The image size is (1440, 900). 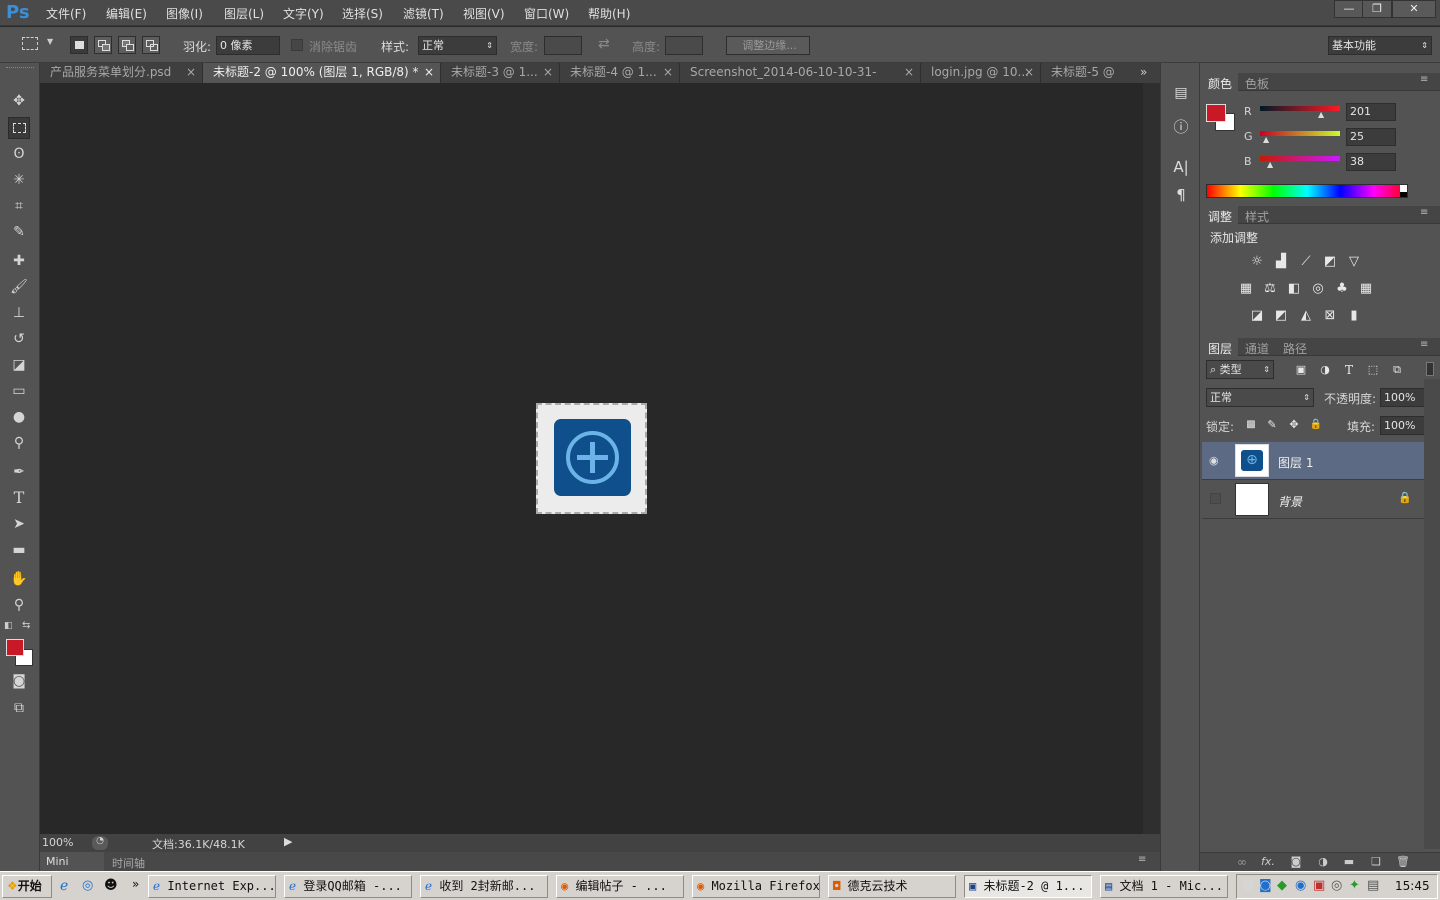 I want to click on link-icon: ∞, so click(x=1242, y=862).